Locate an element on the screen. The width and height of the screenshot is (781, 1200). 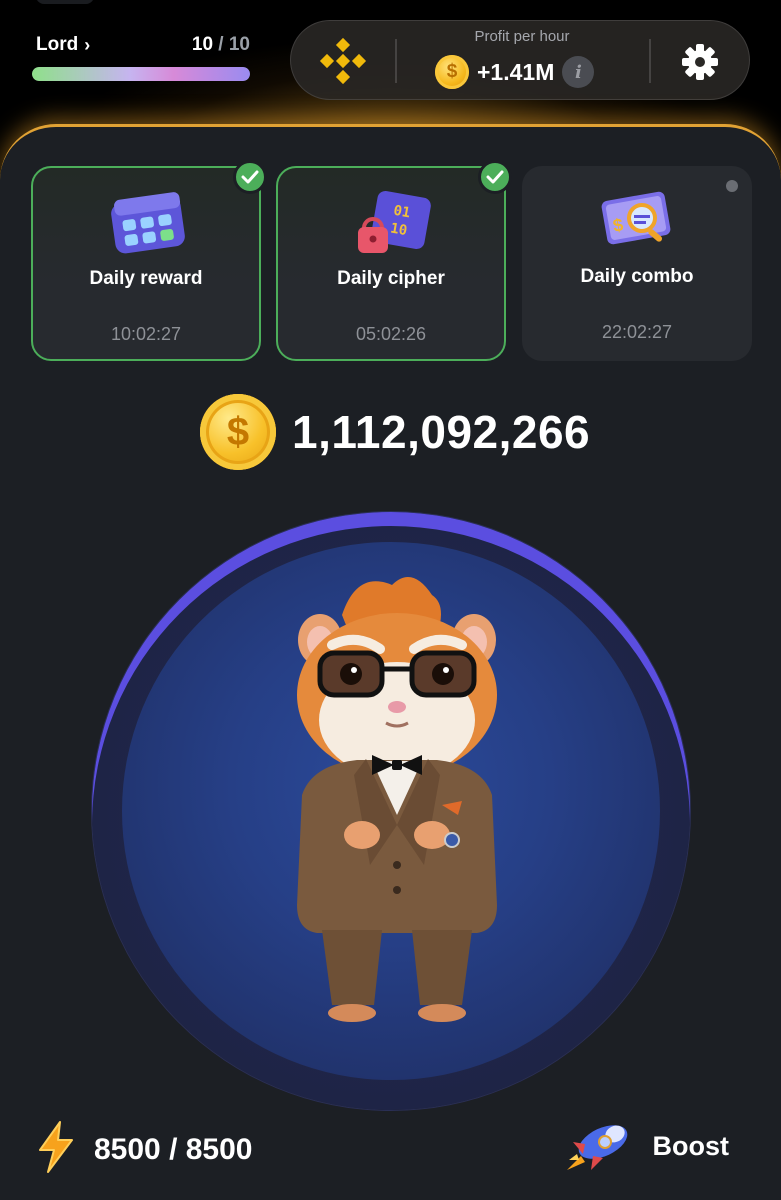
card-timer: 05:02:26 is located at coordinates (391, 334).